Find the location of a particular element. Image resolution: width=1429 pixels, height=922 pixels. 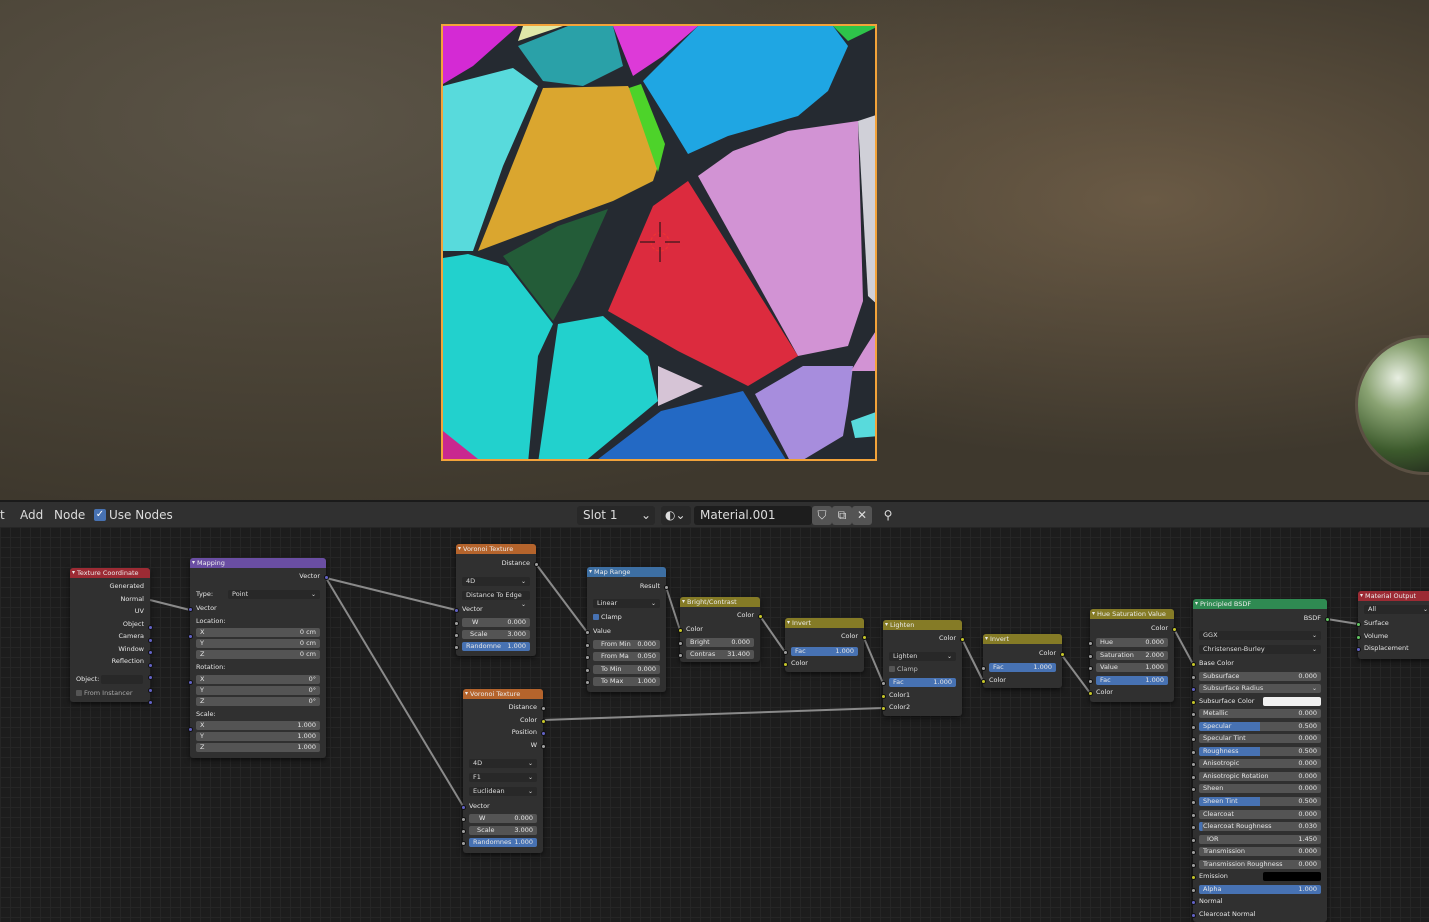

clearcoat-field: Clearcoat 0.000 is located at coordinates (1260, 814).